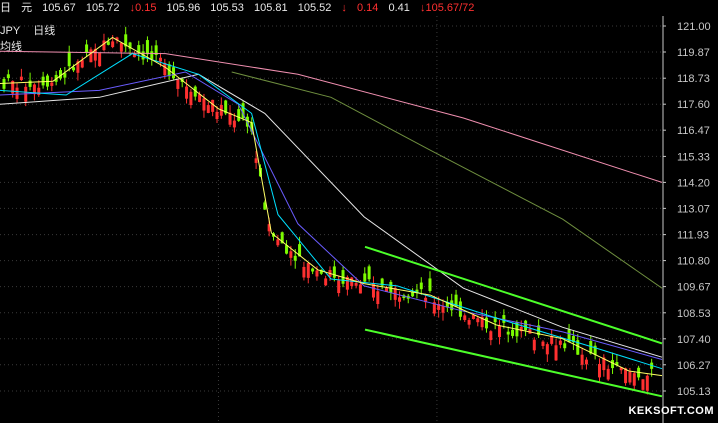  Describe the element at coordinates (671, 411) in the screenshot. I see `watermark: KEKSOFT.COM` at that location.